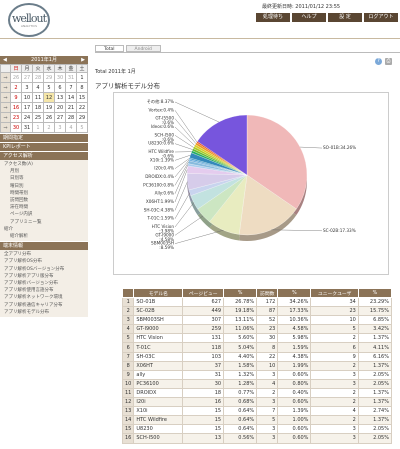  Describe the element at coordinates (38, 97) in the screenshot. I see `calendar-day: 11` at that location.